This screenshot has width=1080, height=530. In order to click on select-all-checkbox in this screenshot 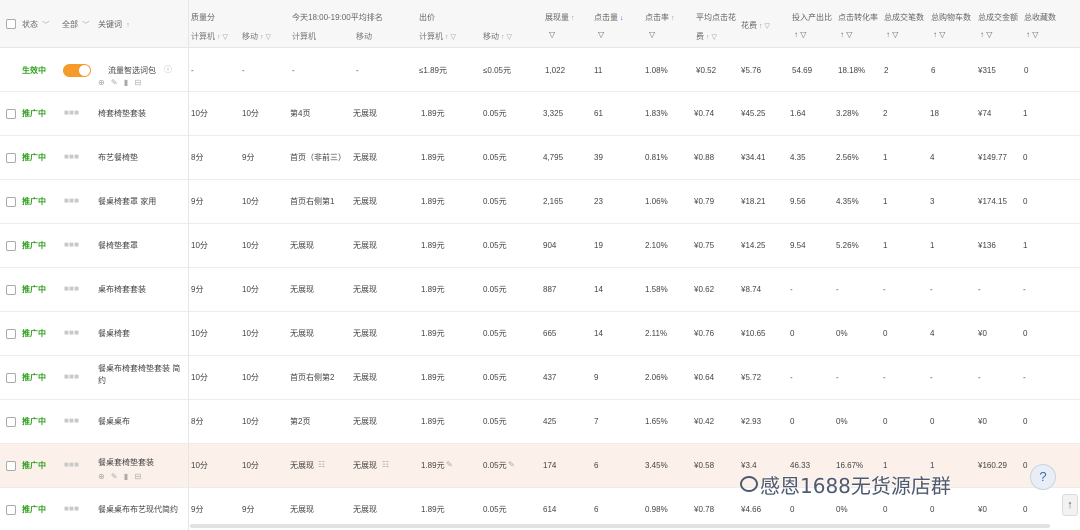, I will do `click(11, 24)`.